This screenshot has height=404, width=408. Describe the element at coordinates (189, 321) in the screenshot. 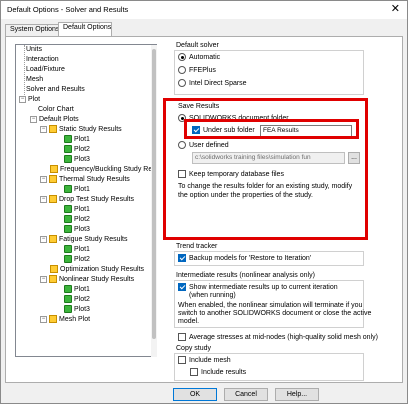

I see `intermediate-note-line3: model.` at that location.